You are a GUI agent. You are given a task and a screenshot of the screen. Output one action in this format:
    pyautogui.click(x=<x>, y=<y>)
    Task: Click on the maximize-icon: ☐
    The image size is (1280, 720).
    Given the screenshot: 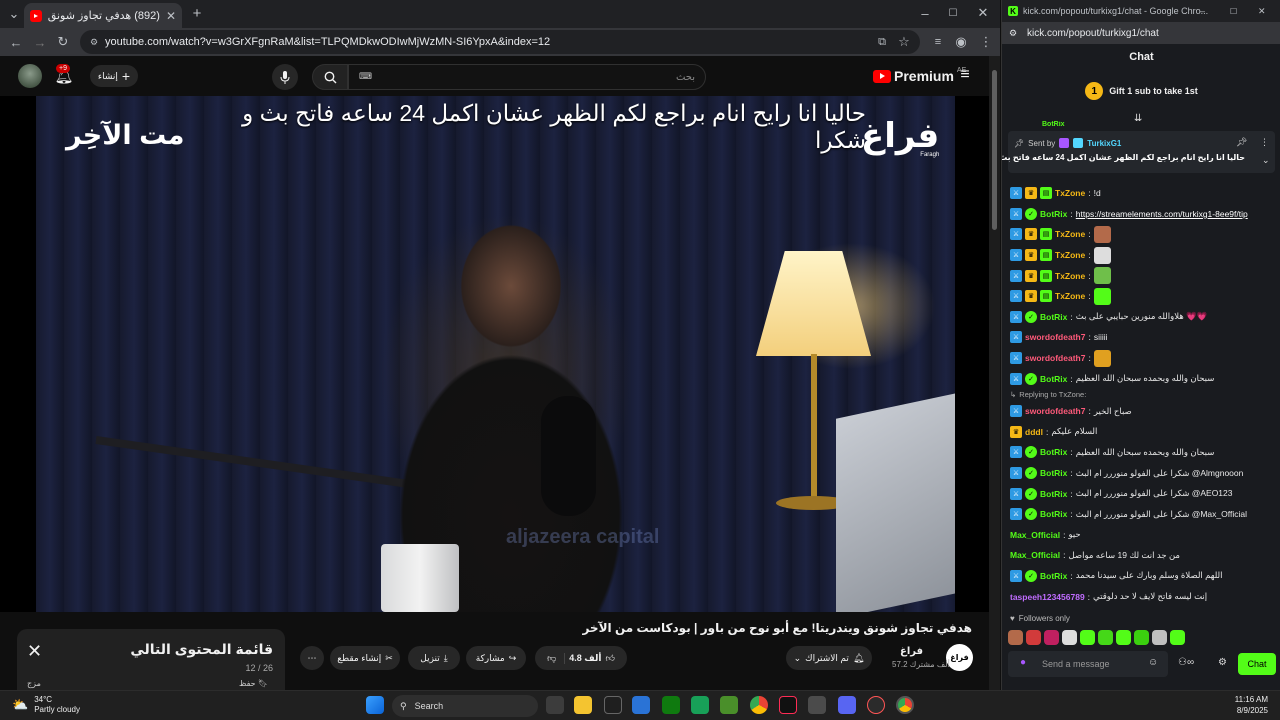 What is the action you would take?
    pyautogui.click(x=1233, y=11)
    